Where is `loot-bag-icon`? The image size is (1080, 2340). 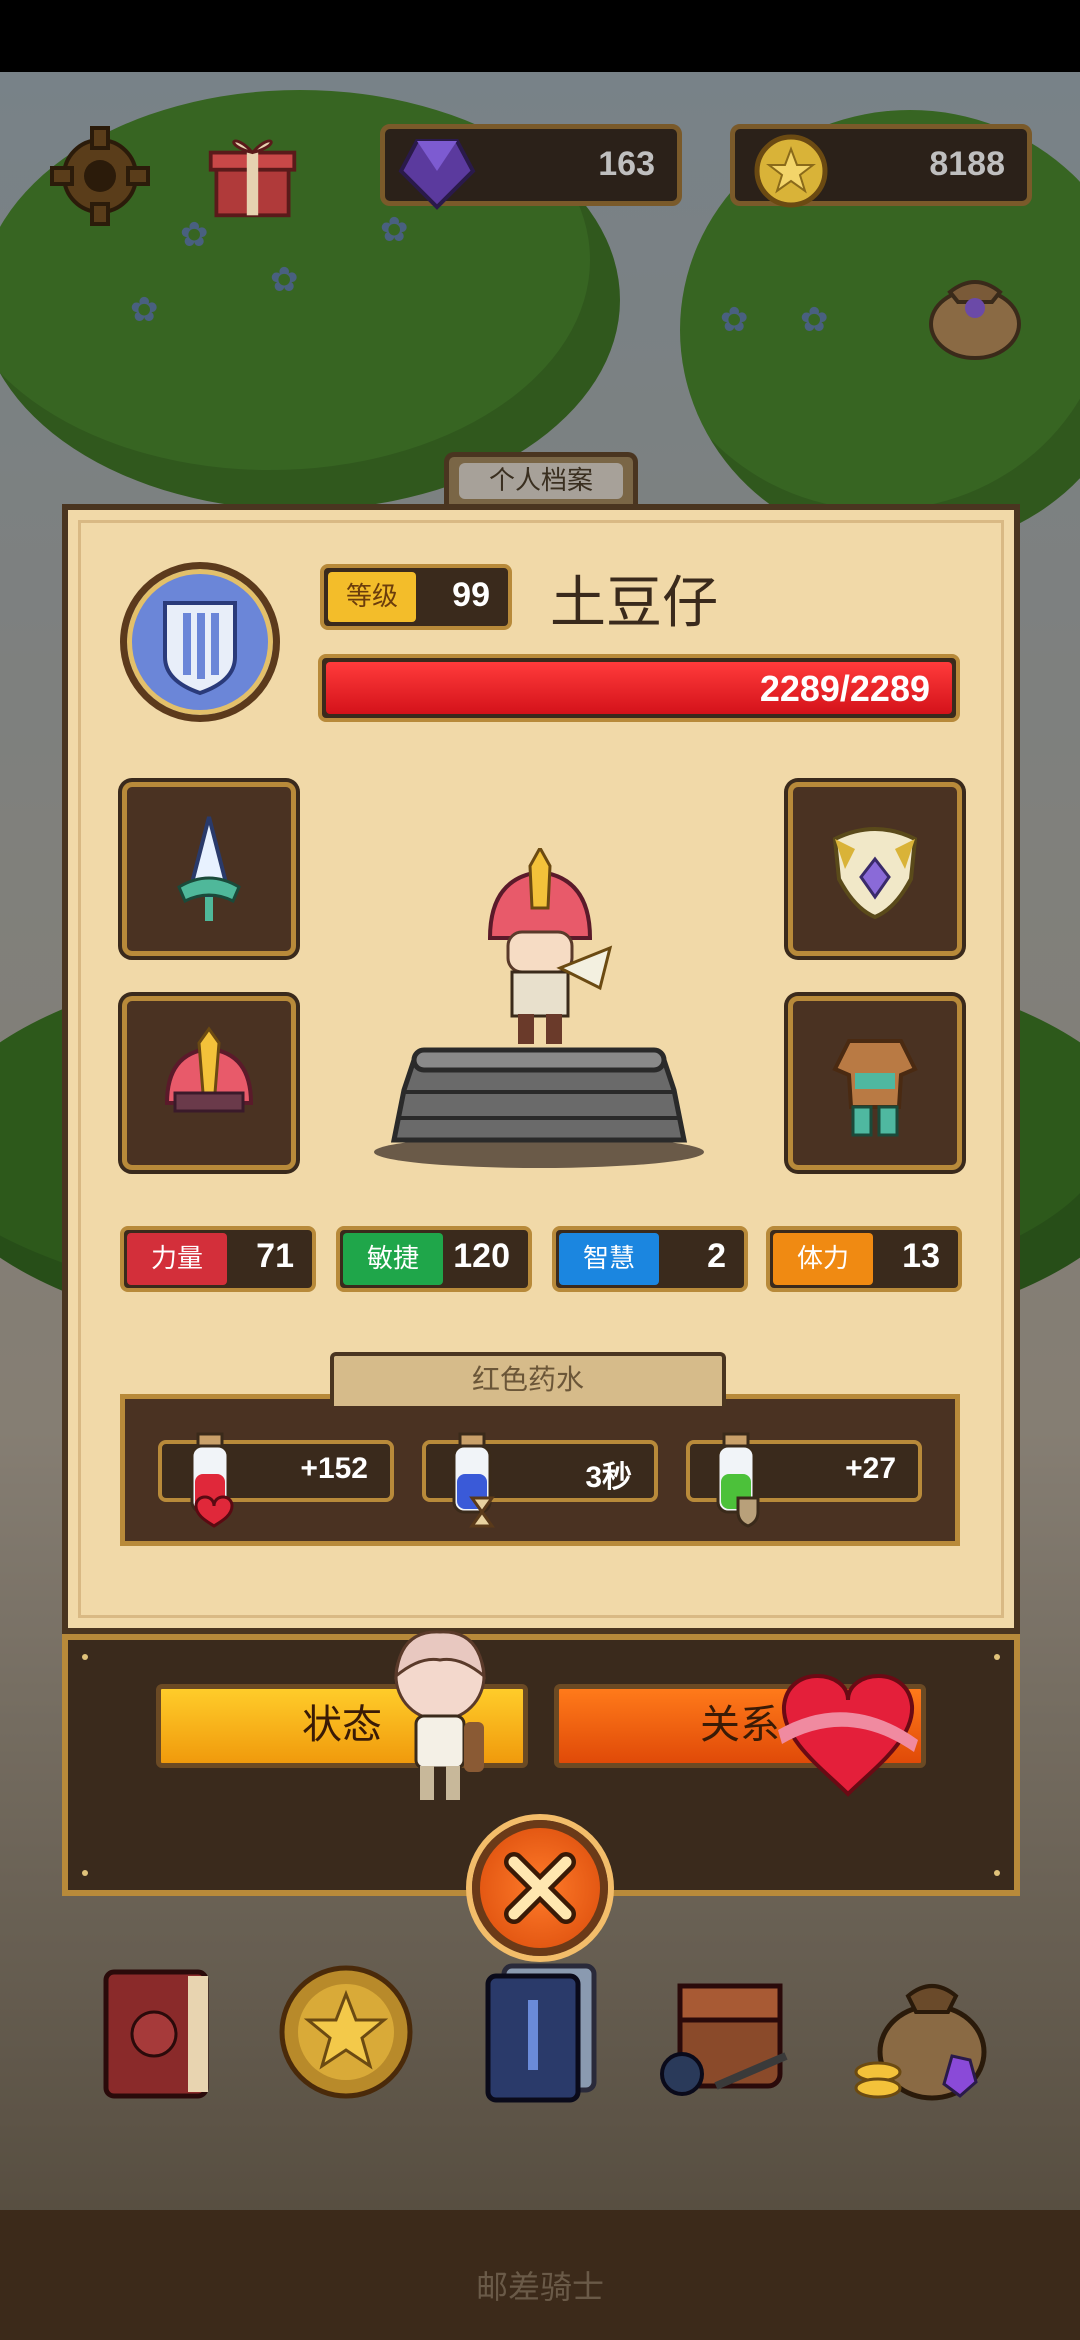 loot-bag-icon is located at coordinates (975, 312).